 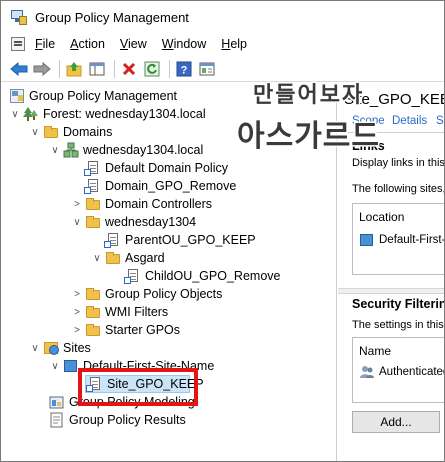 I want to click on tree-starter-gpos: > Starter GPOs, so click(x=125, y=330).